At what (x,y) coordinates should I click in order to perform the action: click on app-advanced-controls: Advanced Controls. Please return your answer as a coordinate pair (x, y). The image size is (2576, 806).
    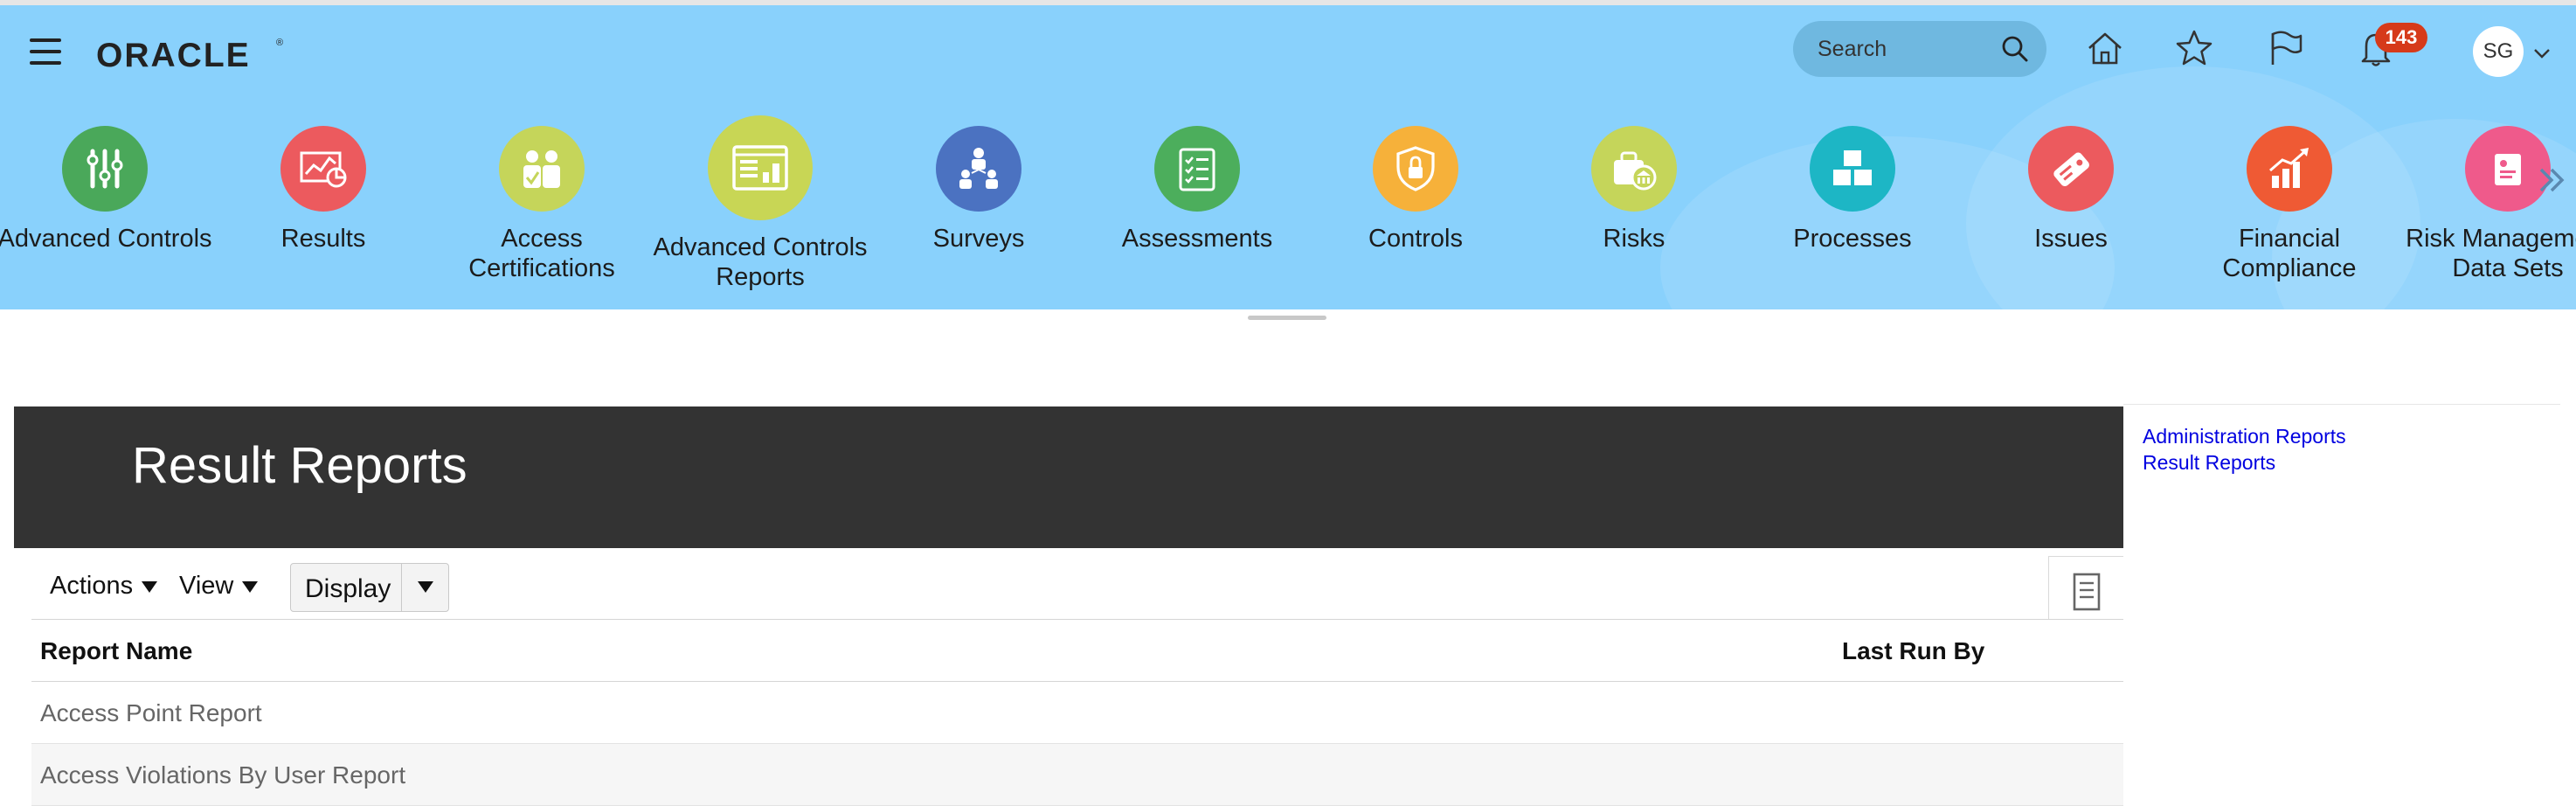
    Looking at the image, I should click on (107, 181).